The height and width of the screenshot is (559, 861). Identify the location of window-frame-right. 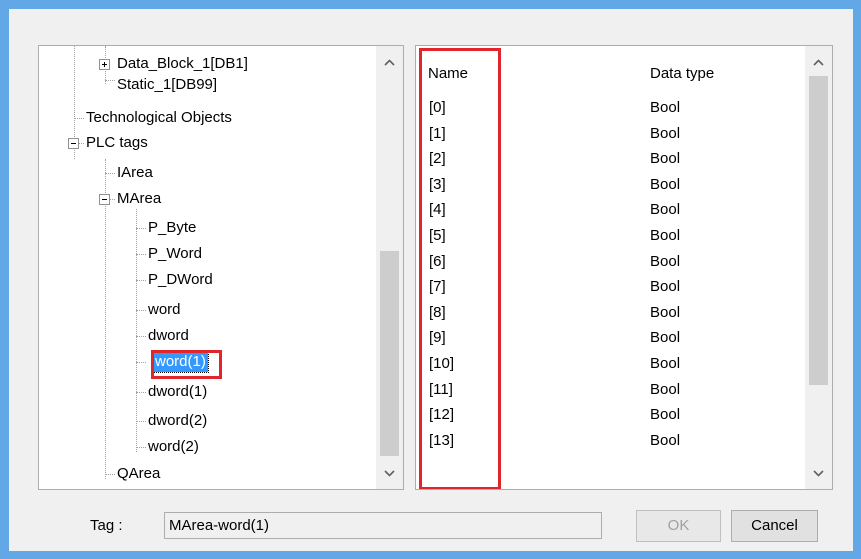
(857, 279).